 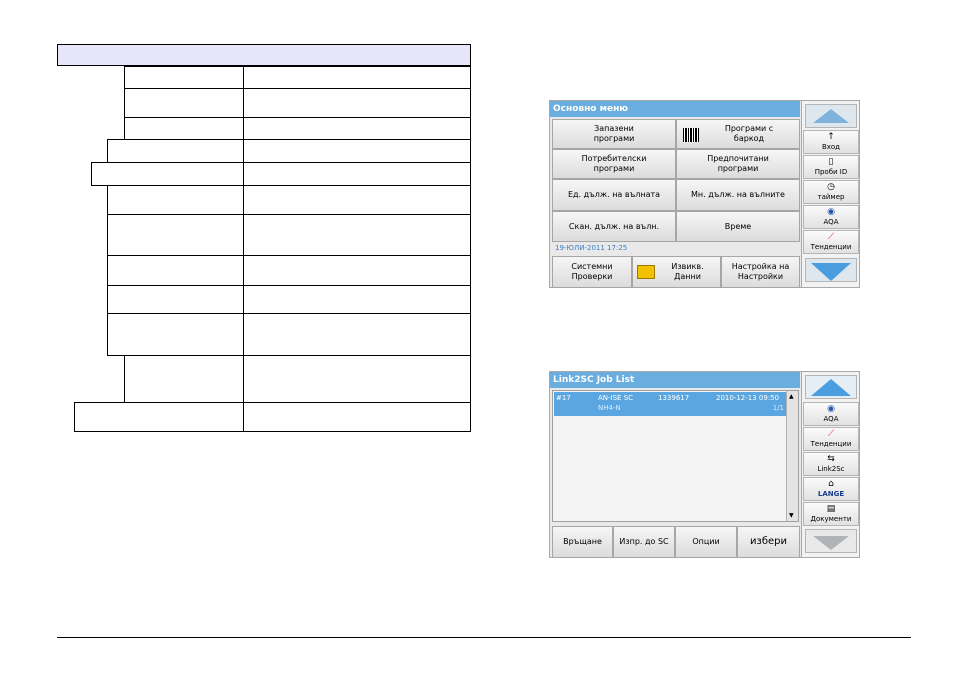 I want to click on recall-data-button: Извикв. Данни, so click(x=676, y=272).